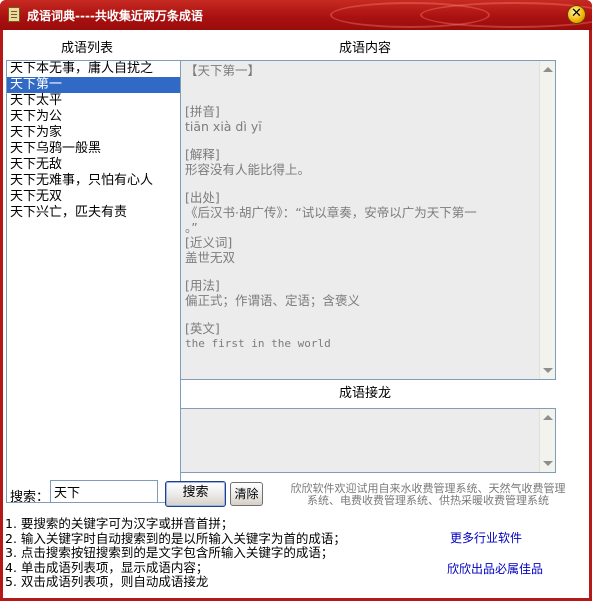  I want to click on pinyin-value: tiān xià dì yī, so click(223, 126).